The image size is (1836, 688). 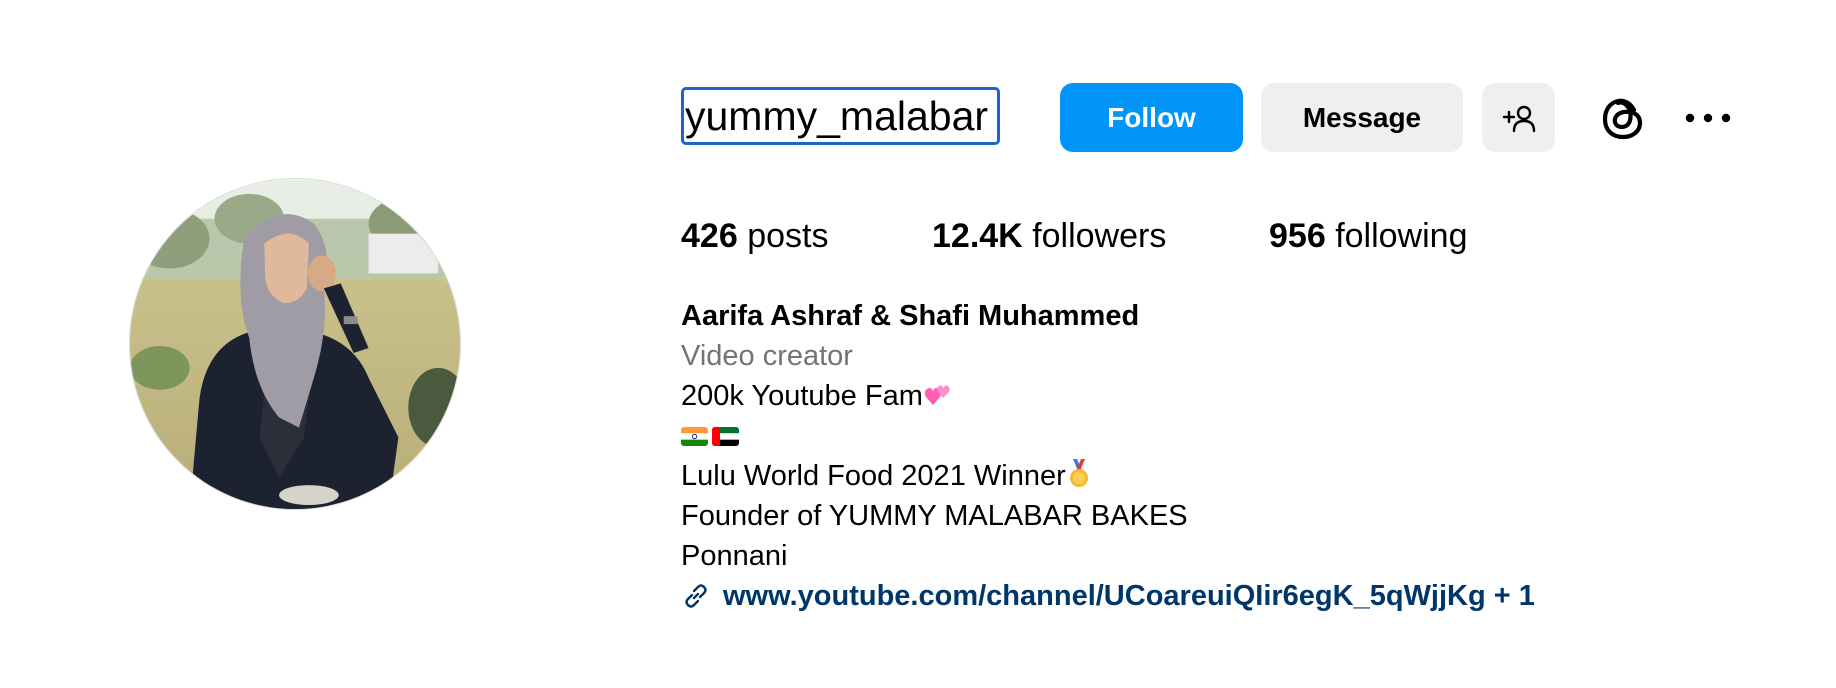 What do you see at coordinates (709, 236) in the screenshot?
I see `posts-count-value: 426` at bounding box center [709, 236].